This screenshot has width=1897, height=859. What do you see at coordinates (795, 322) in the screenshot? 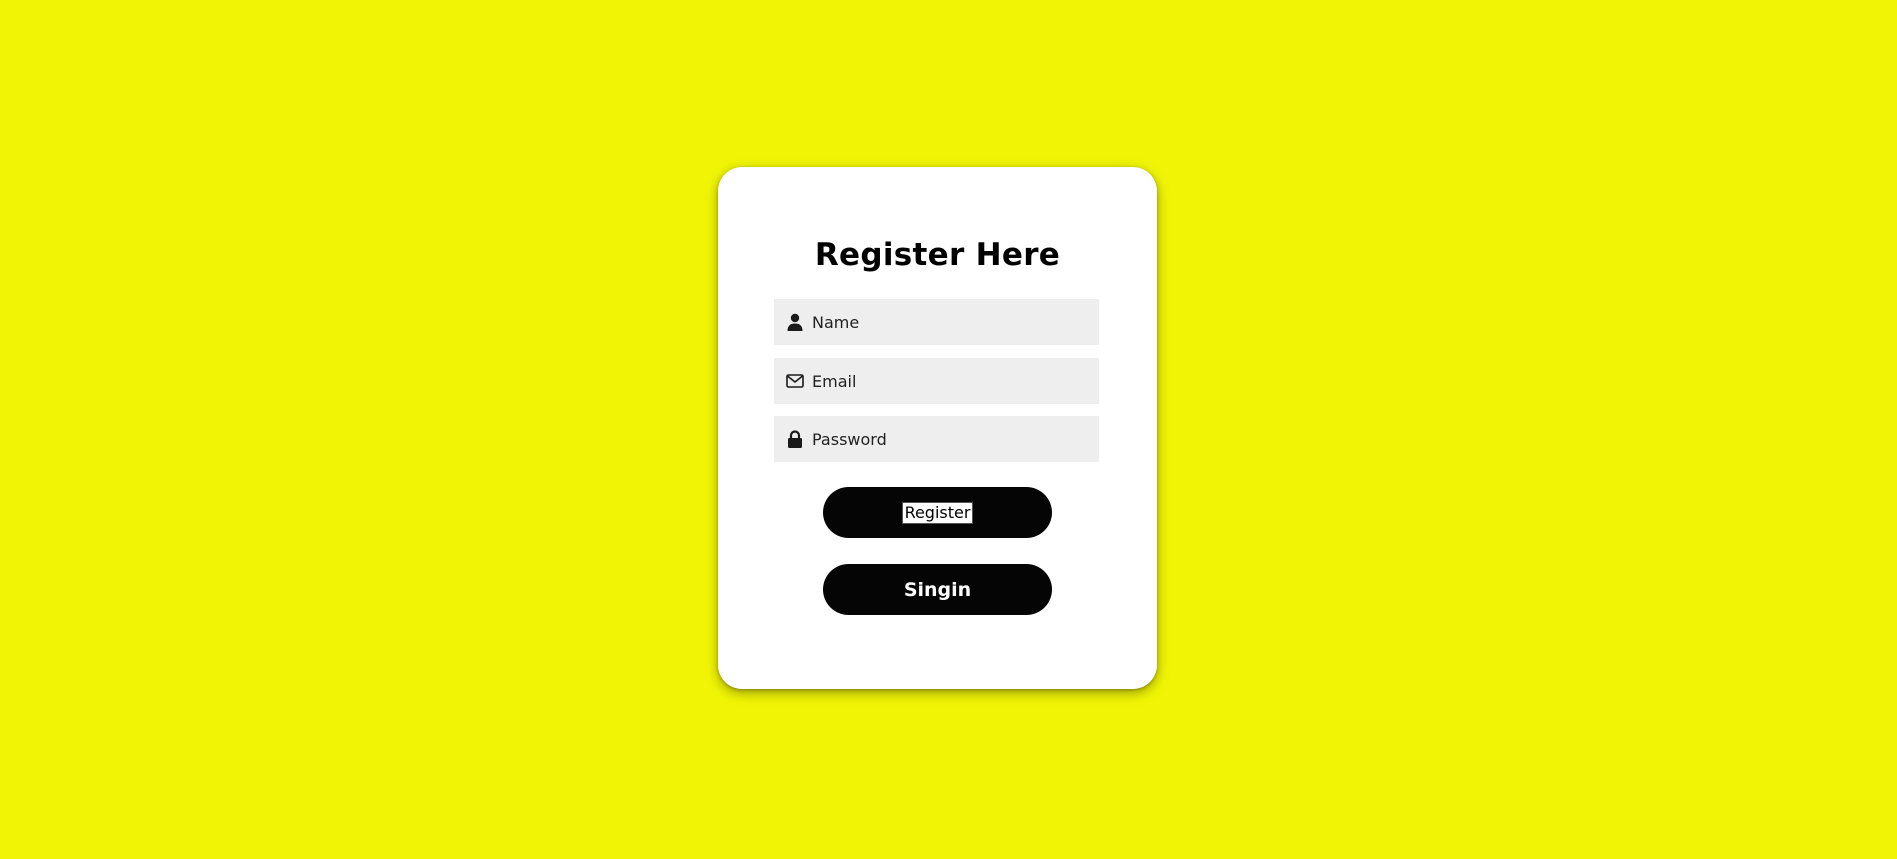
I see `user-icon` at bounding box center [795, 322].